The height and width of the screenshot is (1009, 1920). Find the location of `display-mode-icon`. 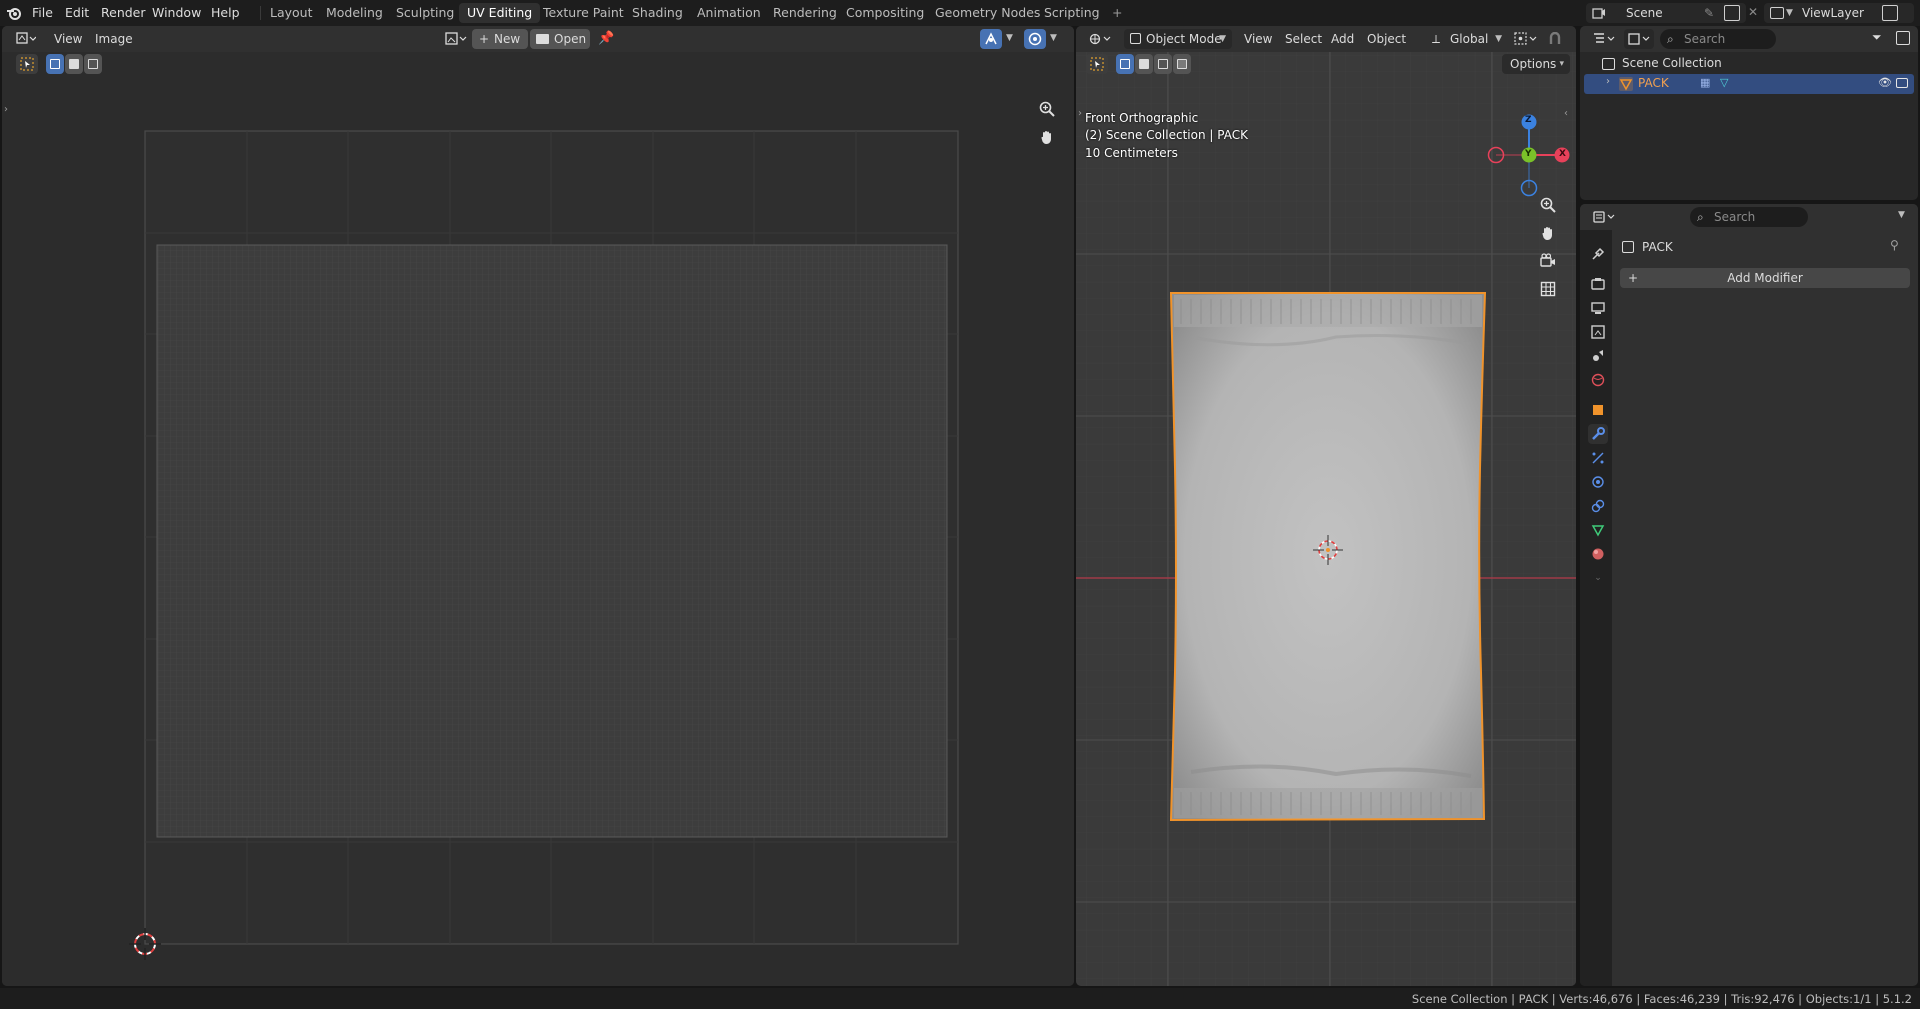

display-mode-icon is located at coordinates (1639, 39).